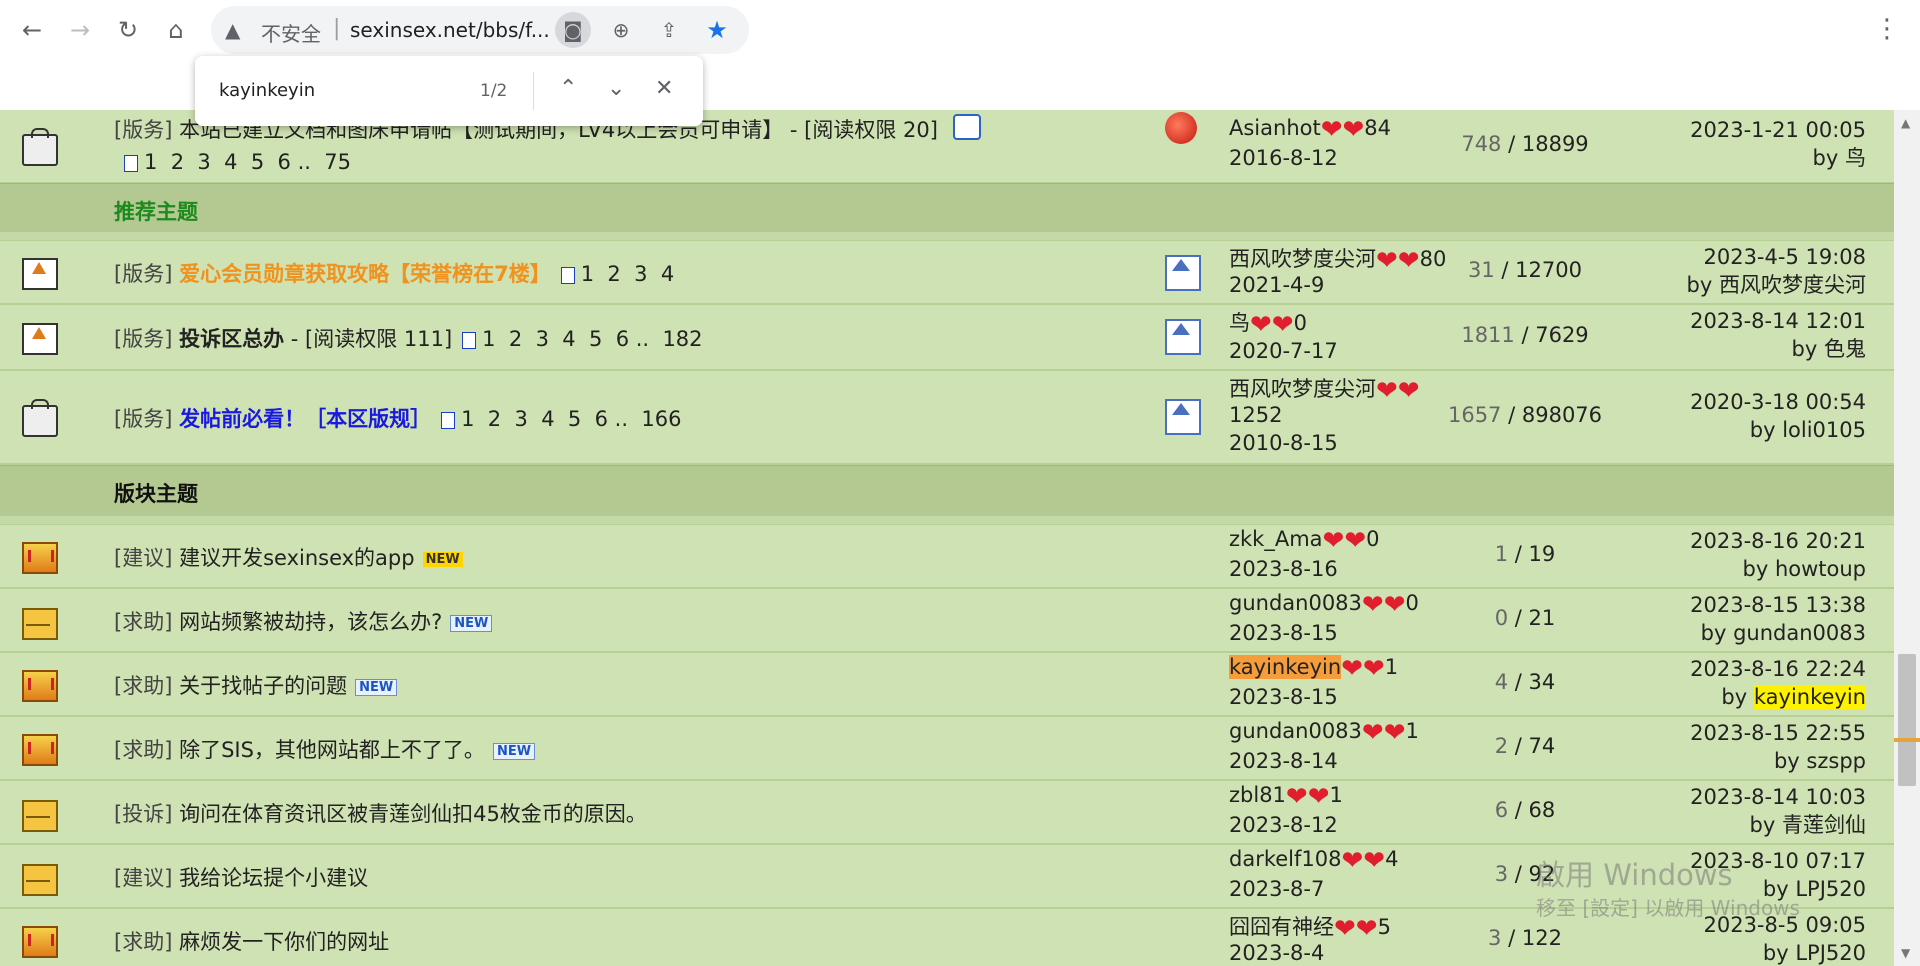 The width and height of the screenshot is (1920, 966). What do you see at coordinates (573, 30) in the screenshot?
I see `lens-icon: ◙` at bounding box center [573, 30].